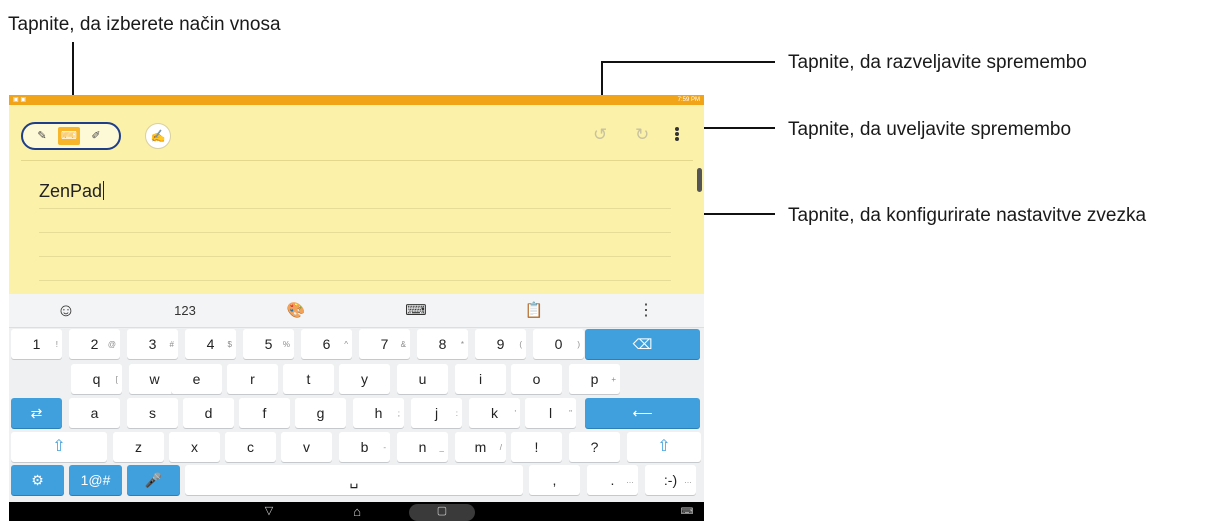 This screenshot has height=521, width=1224. What do you see at coordinates (534, 310) in the screenshot?
I see `clipboard-icon: 📋` at bounding box center [534, 310].